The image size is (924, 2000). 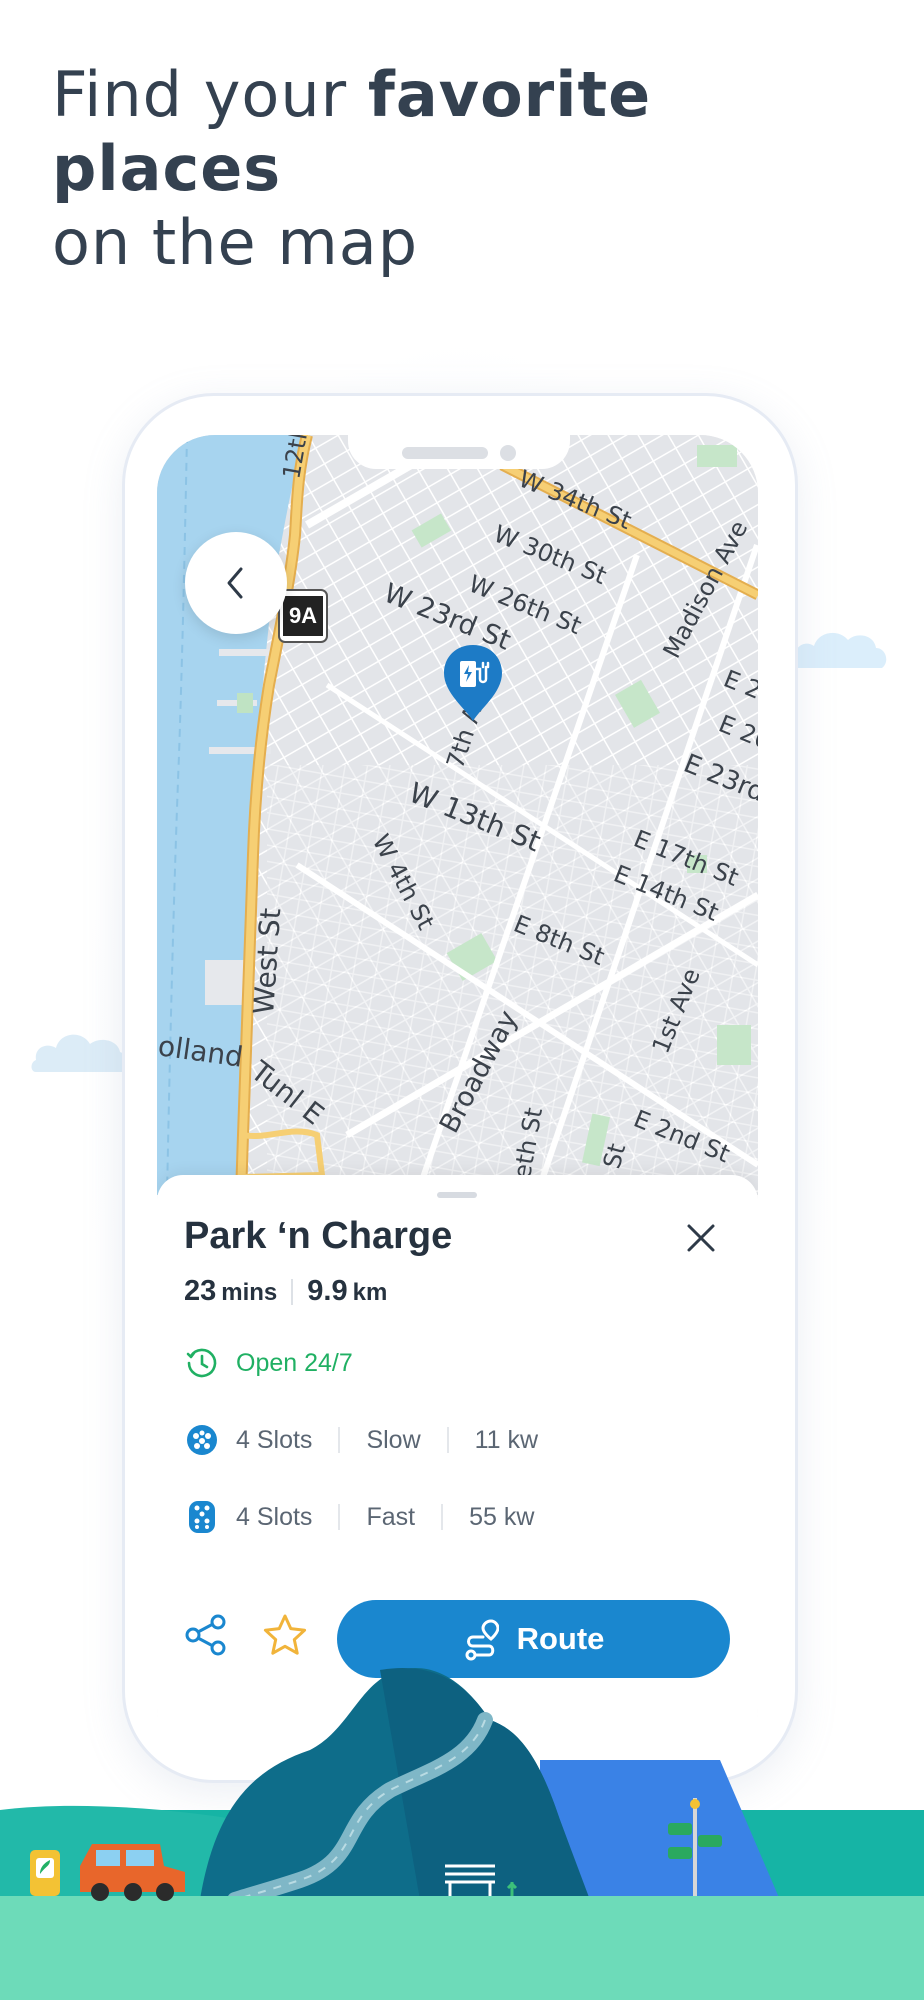 I want to click on slow-speed: Slow, so click(x=393, y=1439).